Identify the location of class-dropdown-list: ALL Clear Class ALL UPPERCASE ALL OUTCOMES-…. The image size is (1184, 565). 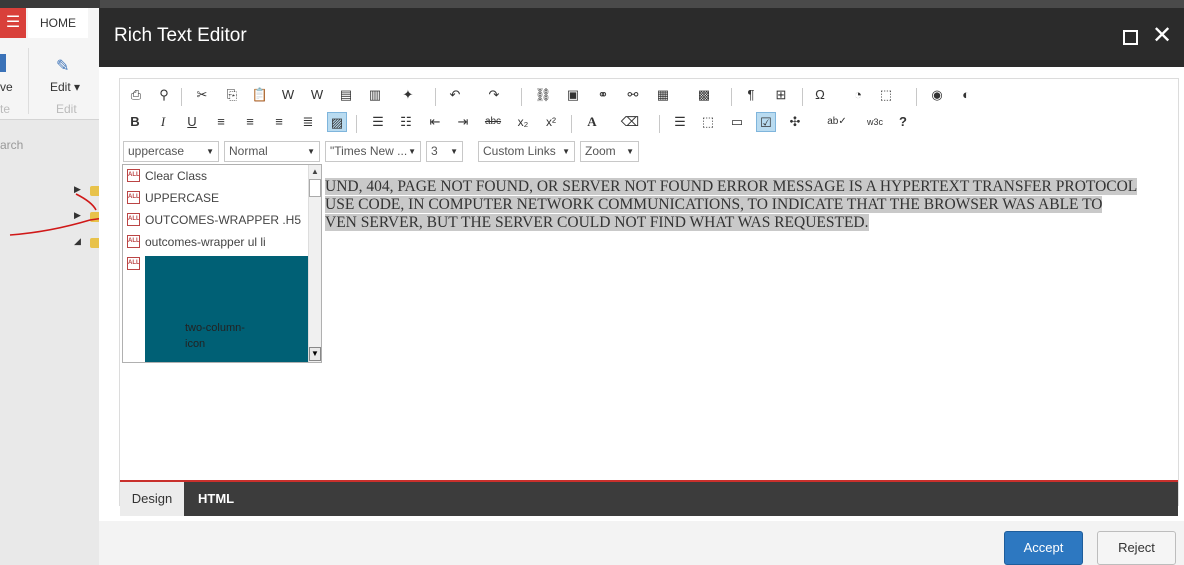
(222, 263).